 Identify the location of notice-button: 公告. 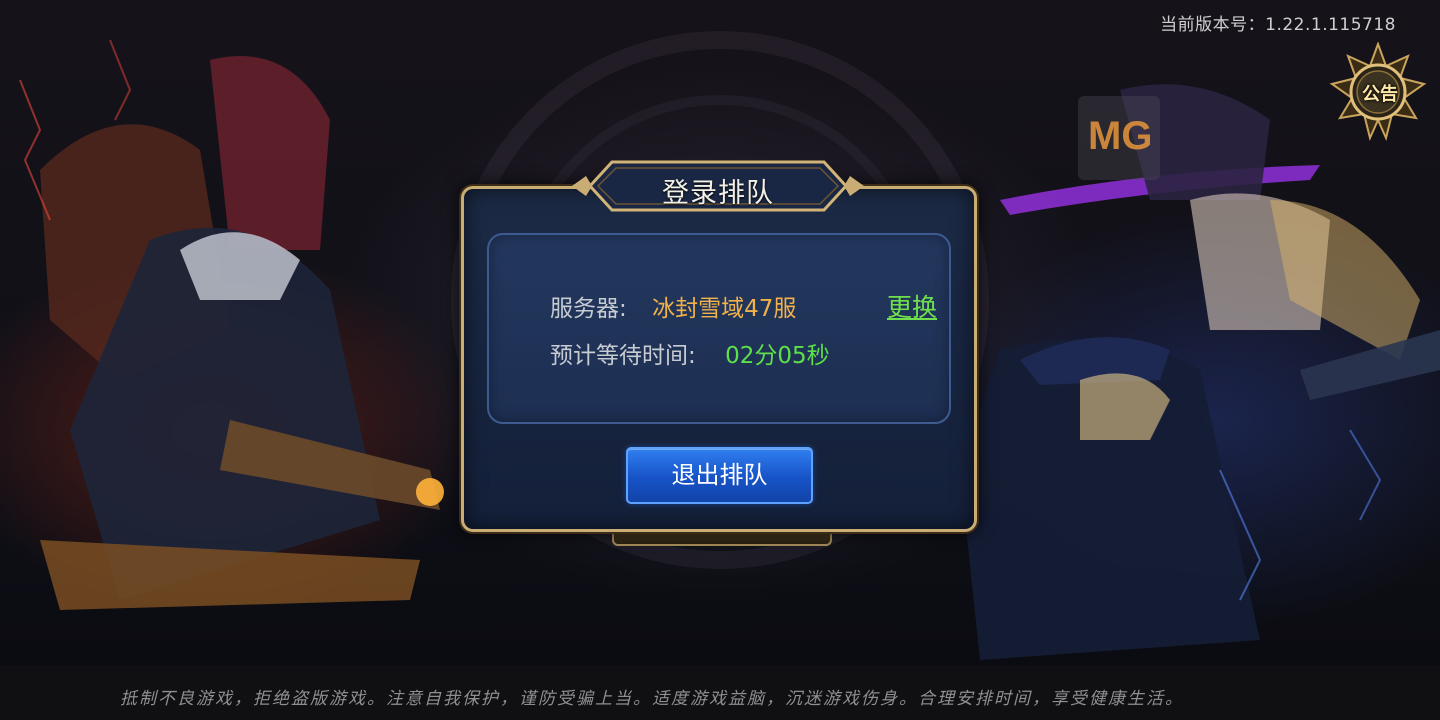
(1378, 91).